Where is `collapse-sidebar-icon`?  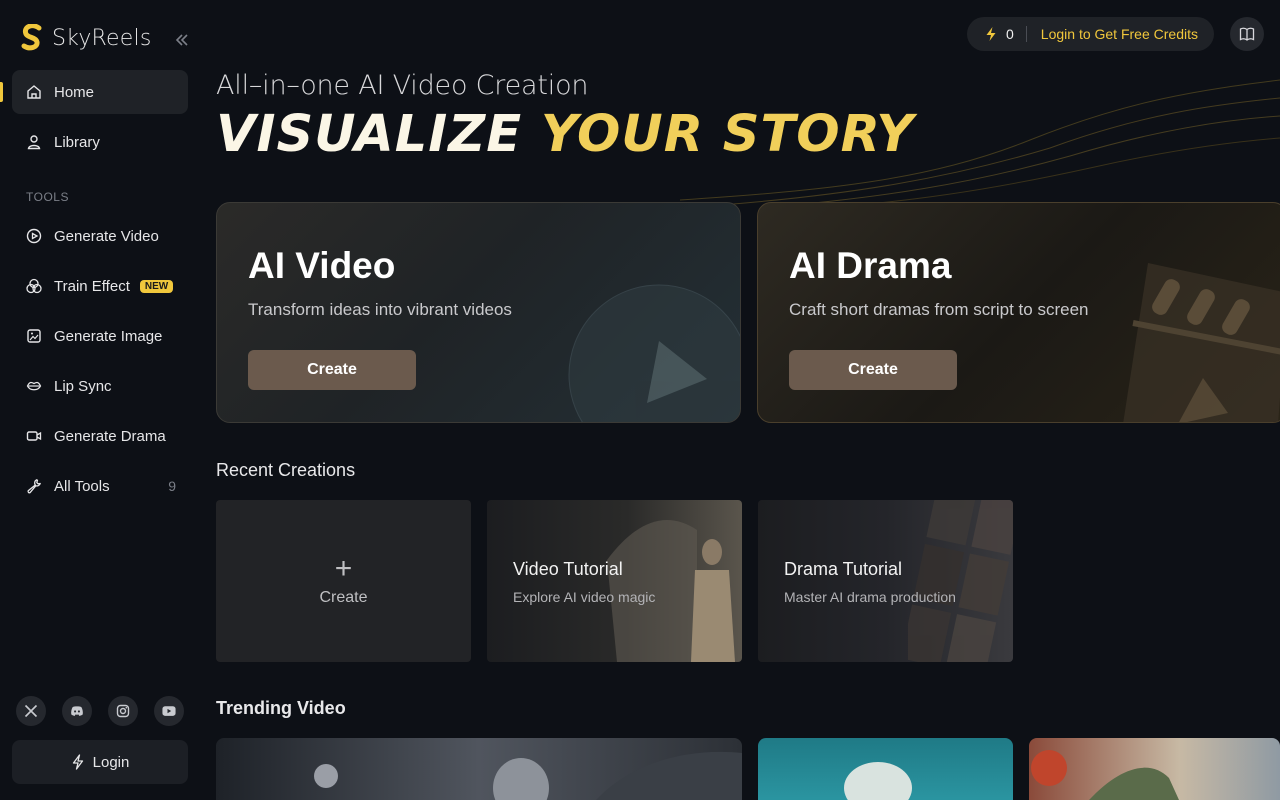
collapse-sidebar-icon is located at coordinates (182, 40).